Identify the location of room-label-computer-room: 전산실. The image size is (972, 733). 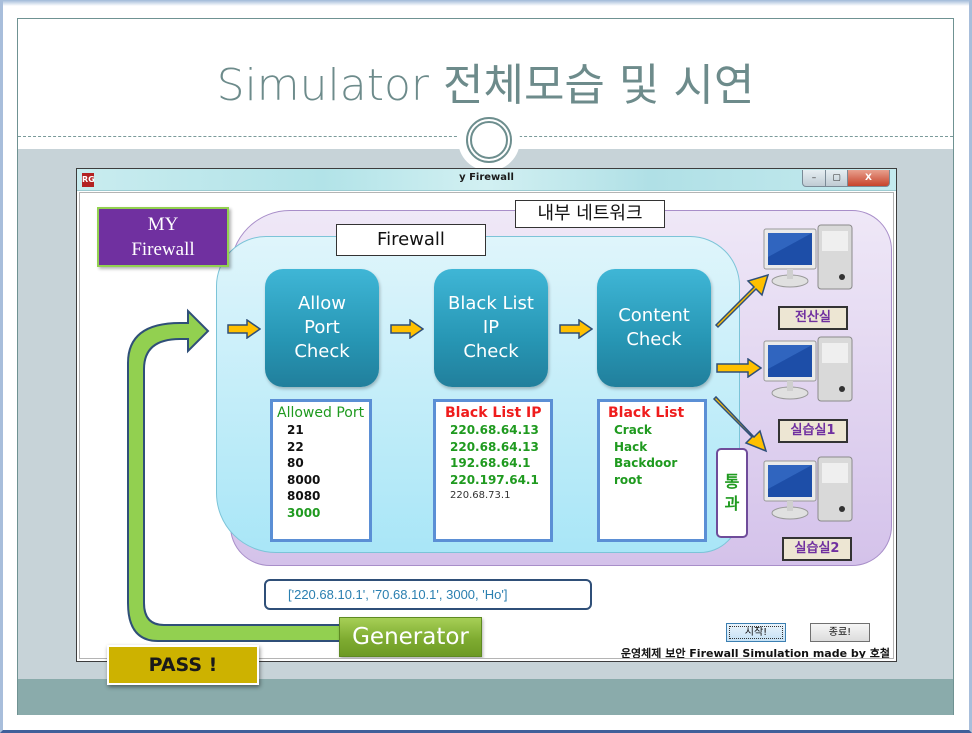
(813, 318).